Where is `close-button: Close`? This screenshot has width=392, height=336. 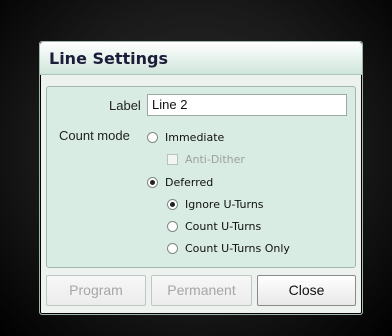
close-button: Close is located at coordinates (306, 290).